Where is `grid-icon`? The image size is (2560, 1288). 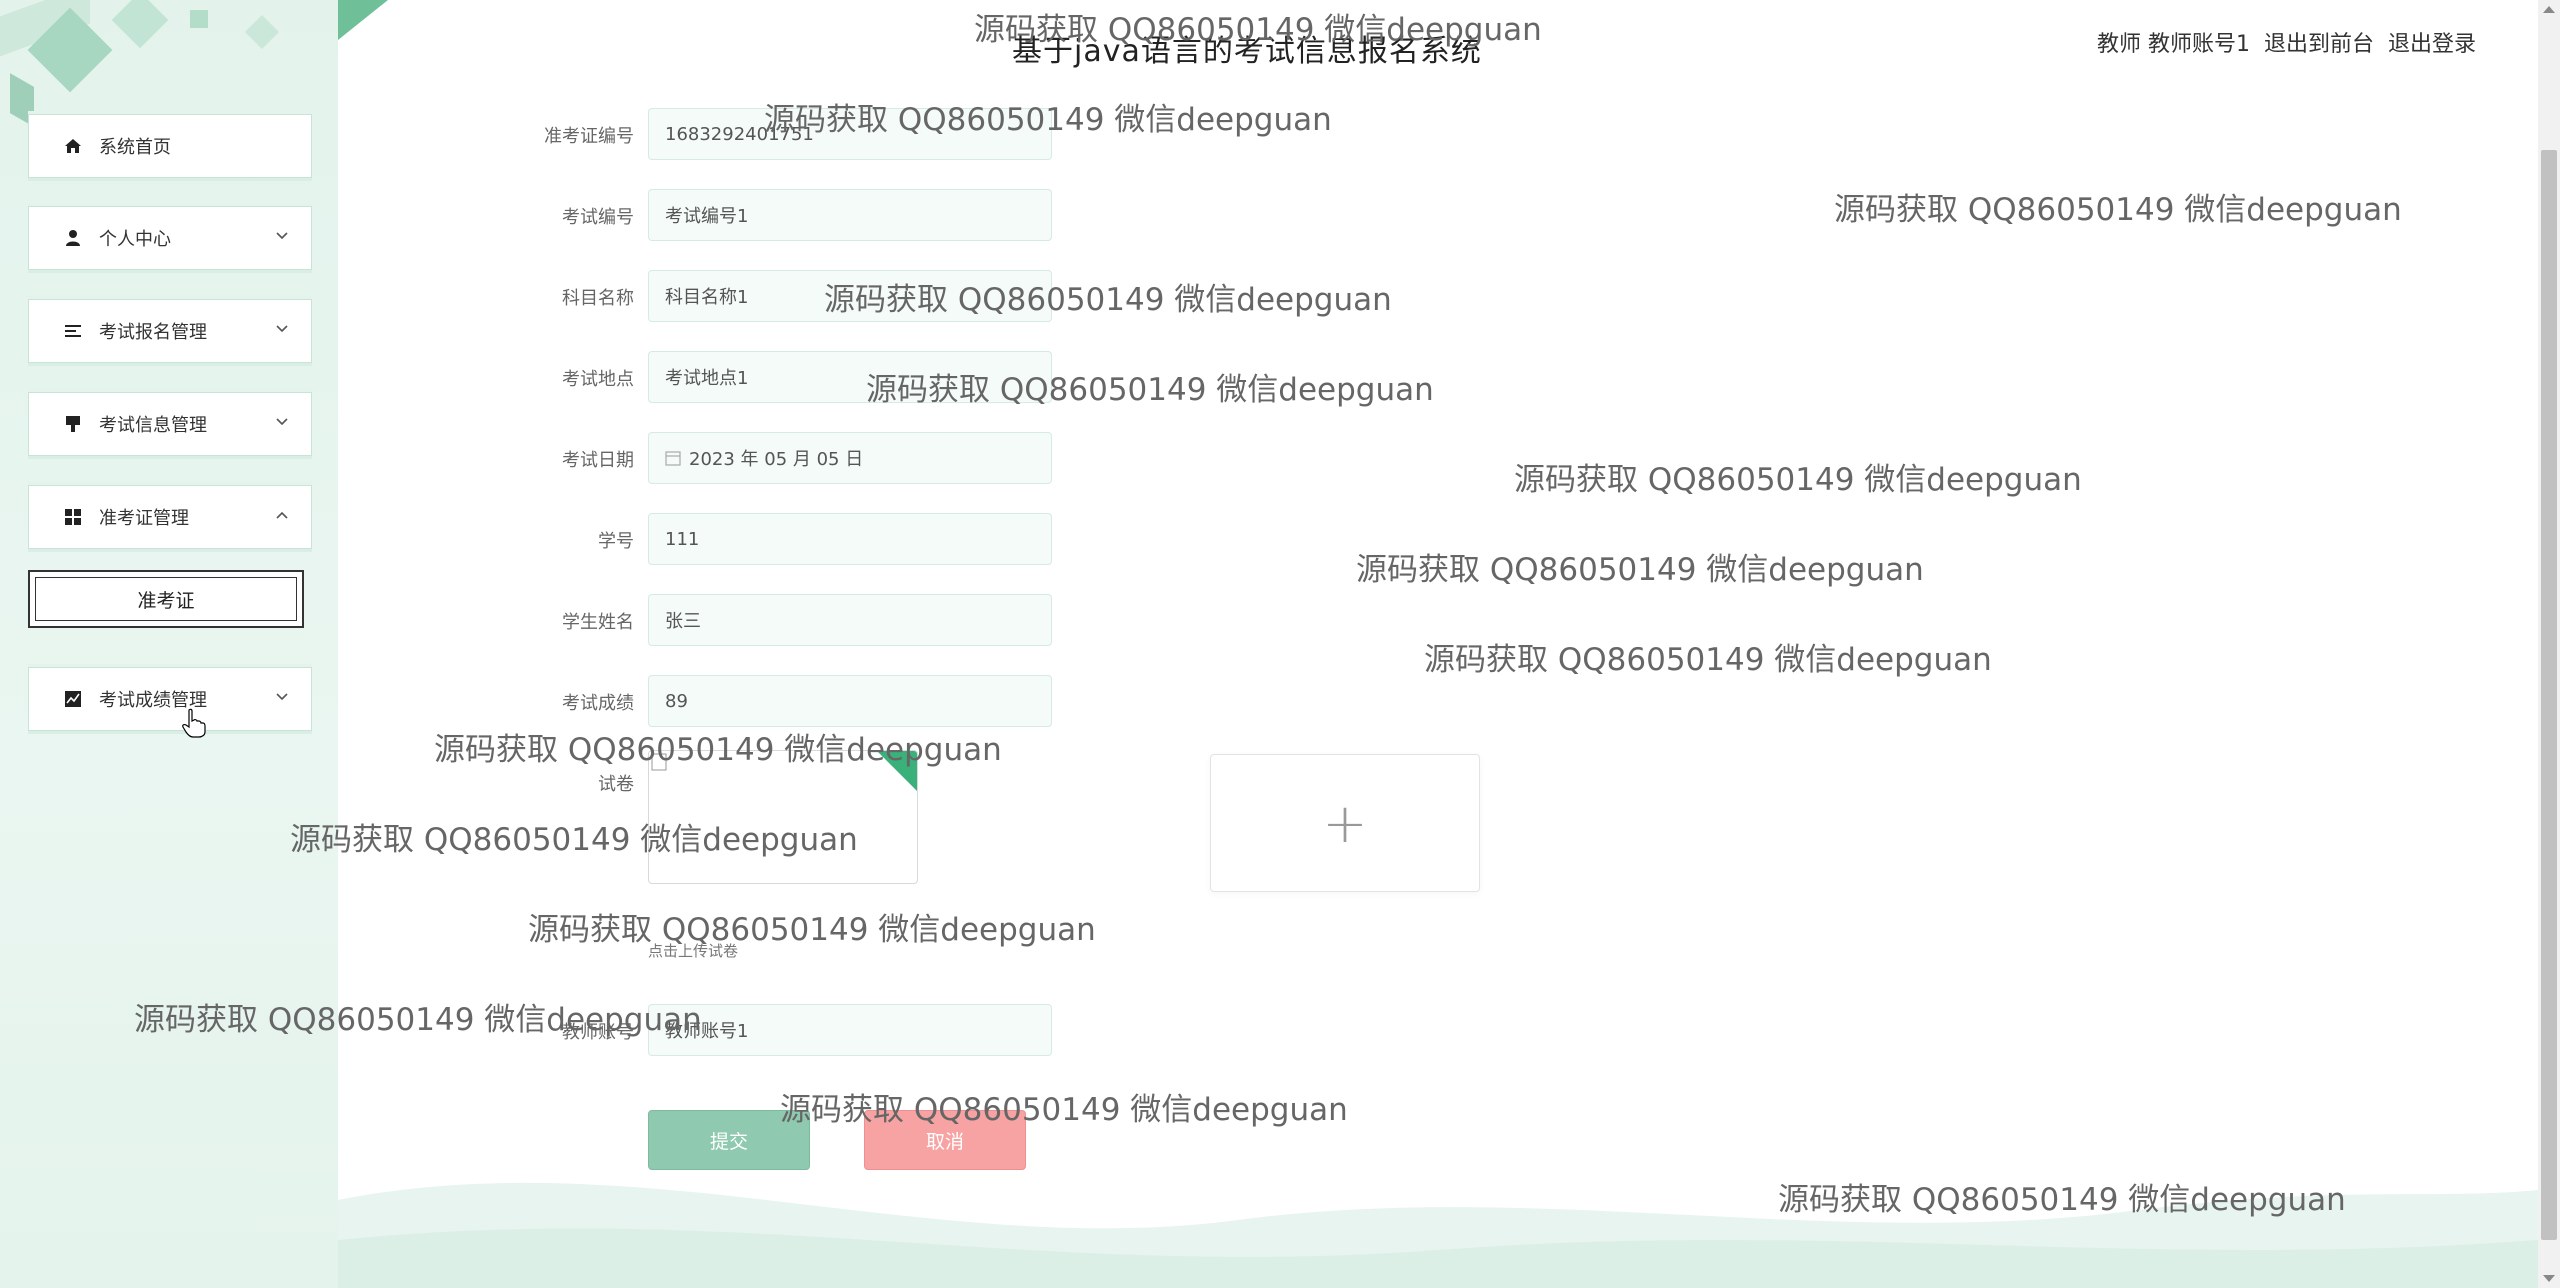
grid-icon is located at coordinates (73, 517).